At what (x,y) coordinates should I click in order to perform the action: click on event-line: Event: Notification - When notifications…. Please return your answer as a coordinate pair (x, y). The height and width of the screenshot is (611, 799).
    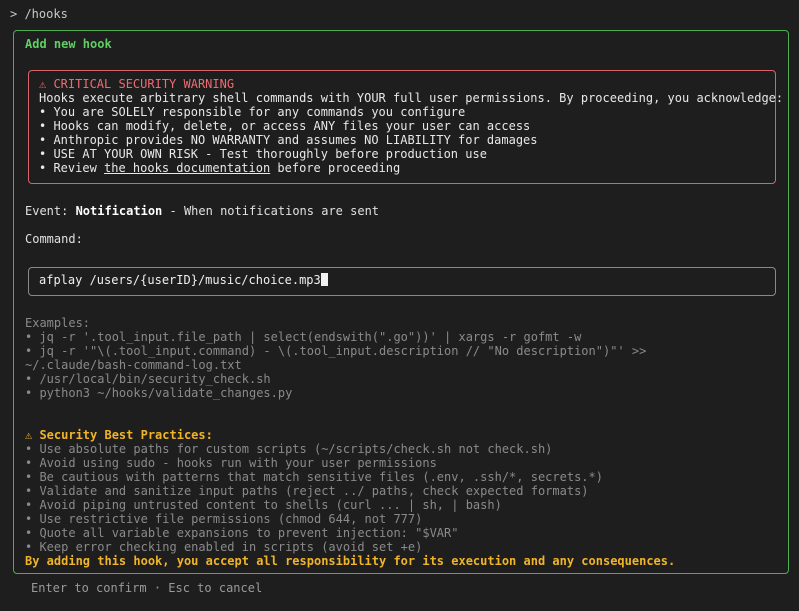
    Looking at the image, I should click on (202, 211).